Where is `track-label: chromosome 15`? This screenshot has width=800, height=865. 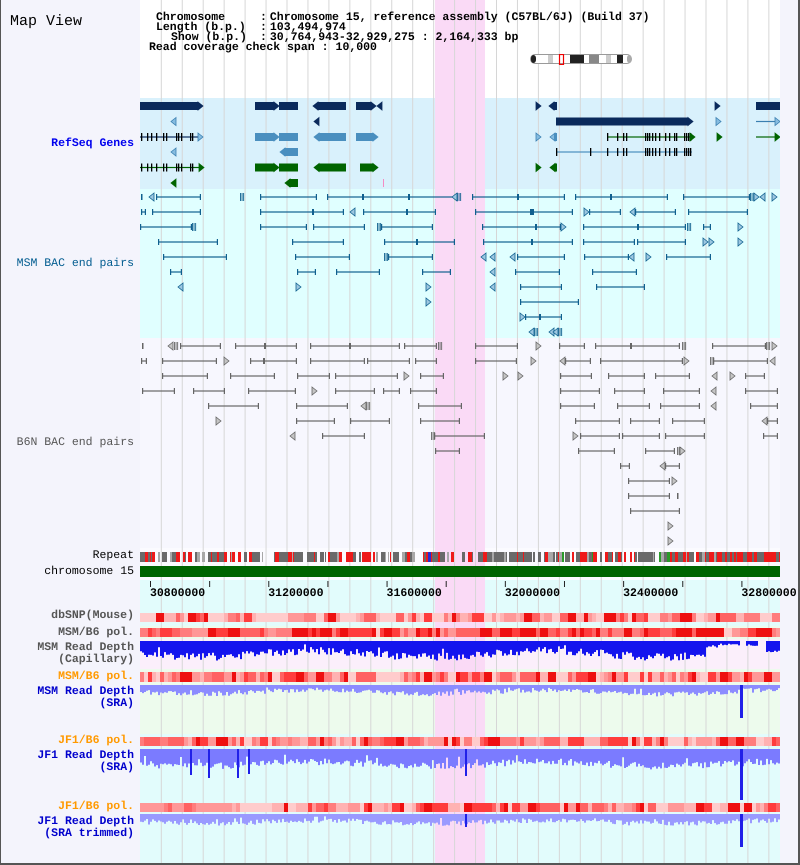 track-label: chromosome 15 is located at coordinates (89, 572).